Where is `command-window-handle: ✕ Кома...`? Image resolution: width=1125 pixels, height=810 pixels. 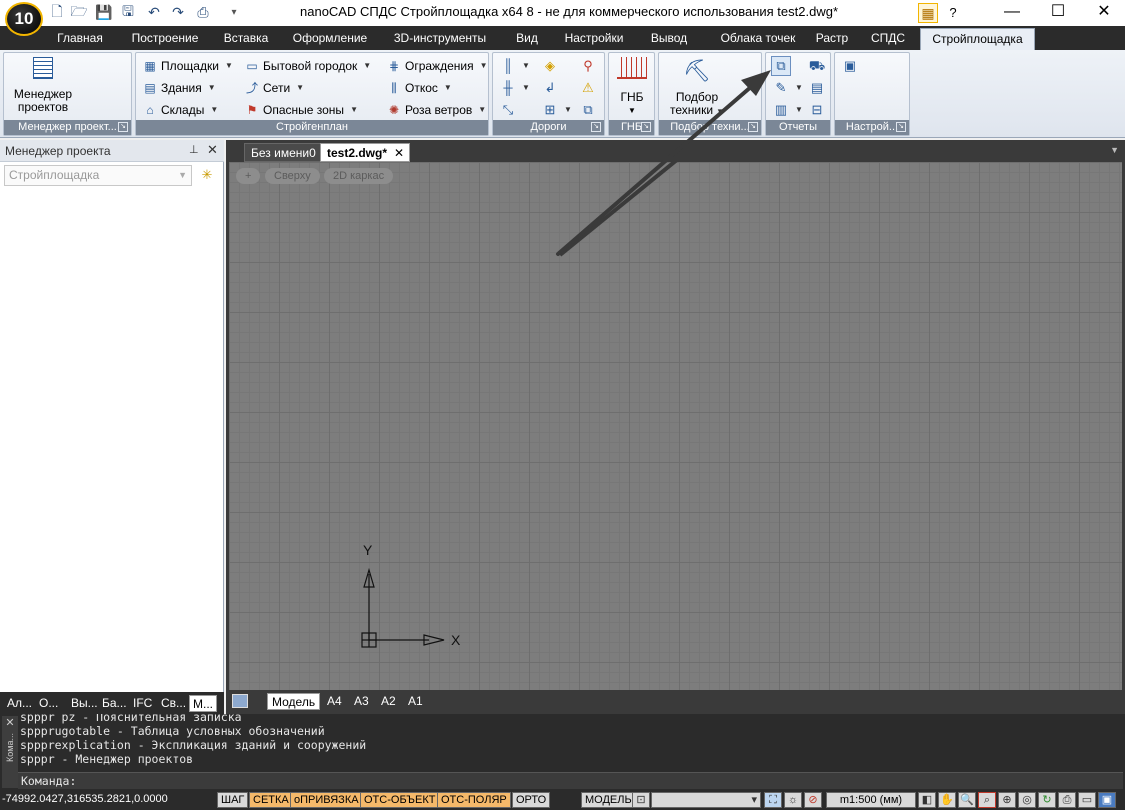
command-window-handle: ✕ Кома... is located at coordinates (10, 752).